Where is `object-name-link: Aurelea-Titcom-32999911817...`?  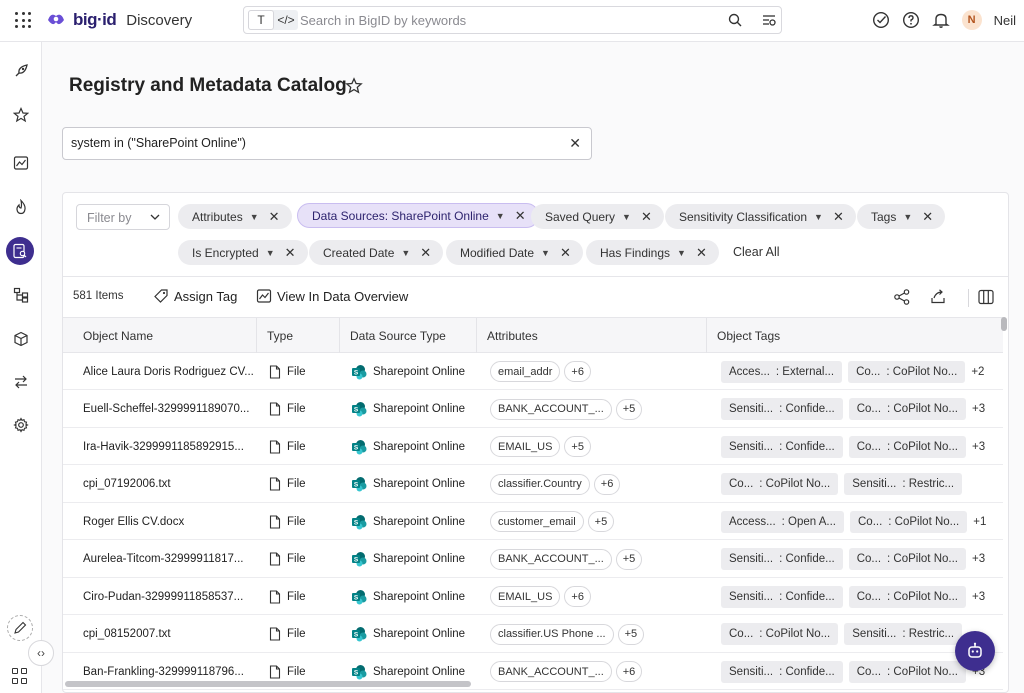
object-name-link: Aurelea-Titcom-32999911817... is located at coordinates (163, 559).